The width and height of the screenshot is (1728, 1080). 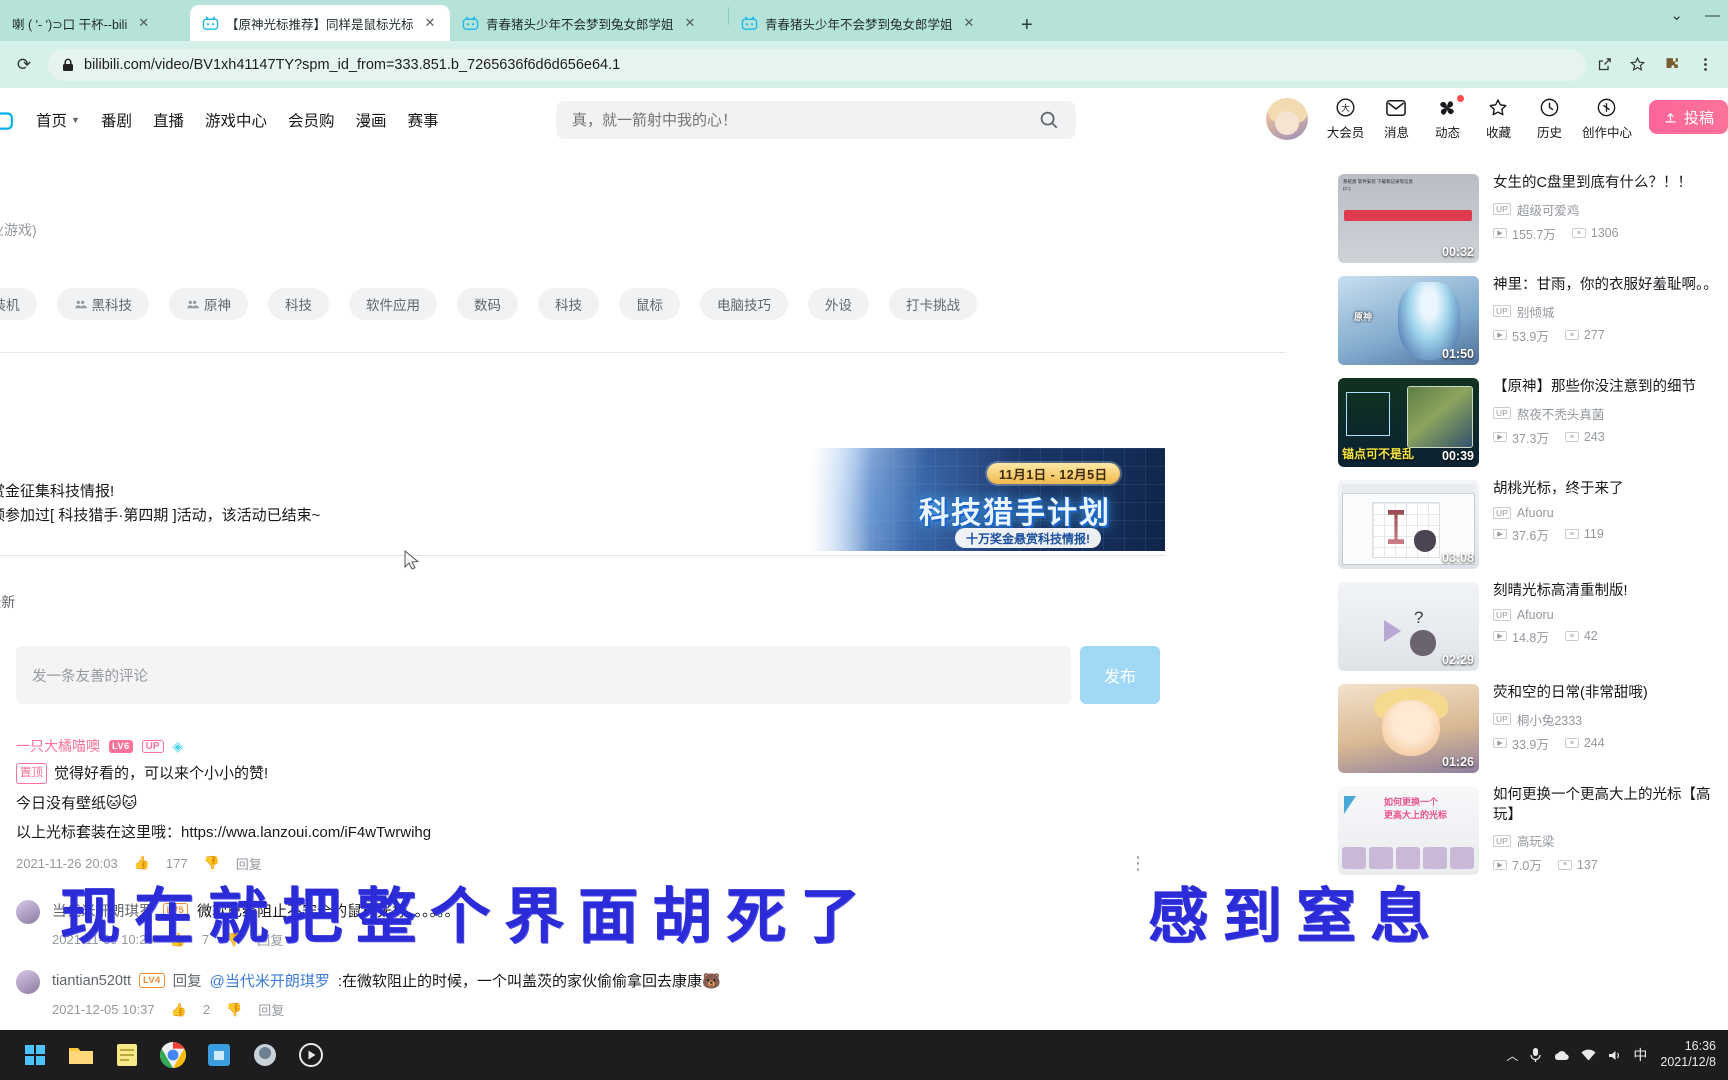 I want to click on video-thumbnail: 01:26, so click(x=1408, y=728).